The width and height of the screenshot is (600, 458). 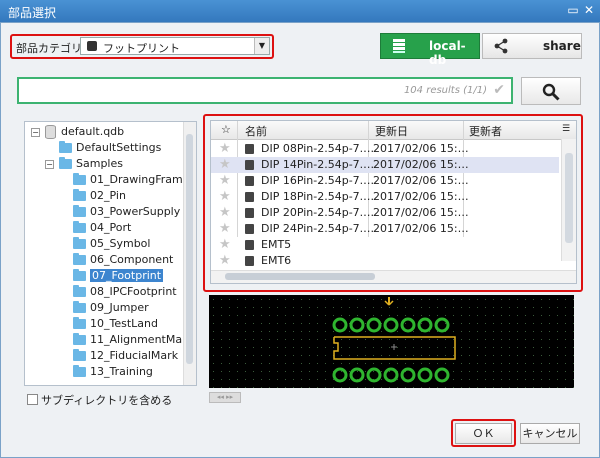 I want to click on subdir-checkbox, so click(x=32, y=399).